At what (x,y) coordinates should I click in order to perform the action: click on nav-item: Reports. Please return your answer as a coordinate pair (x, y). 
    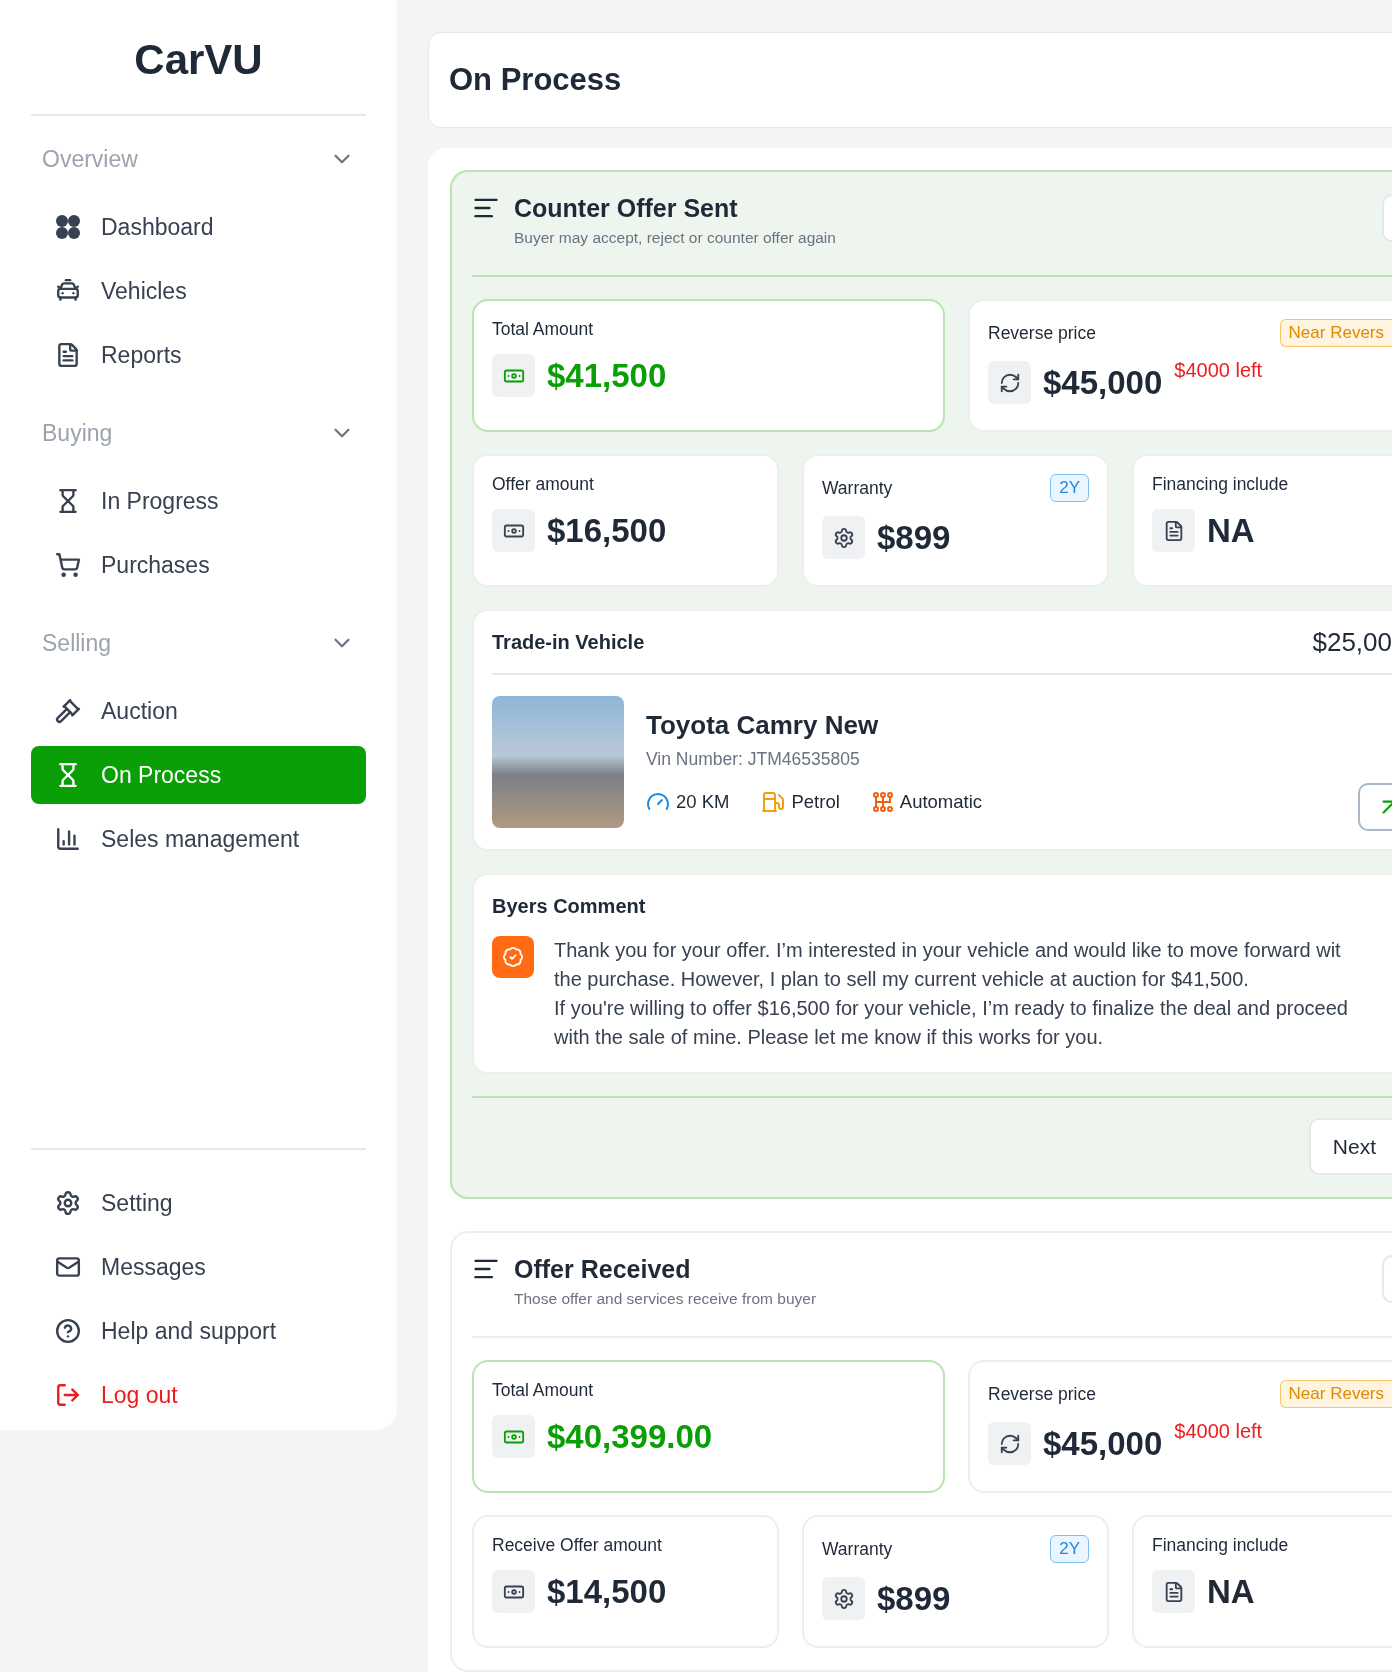
    Looking at the image, I should click on (198, 355).